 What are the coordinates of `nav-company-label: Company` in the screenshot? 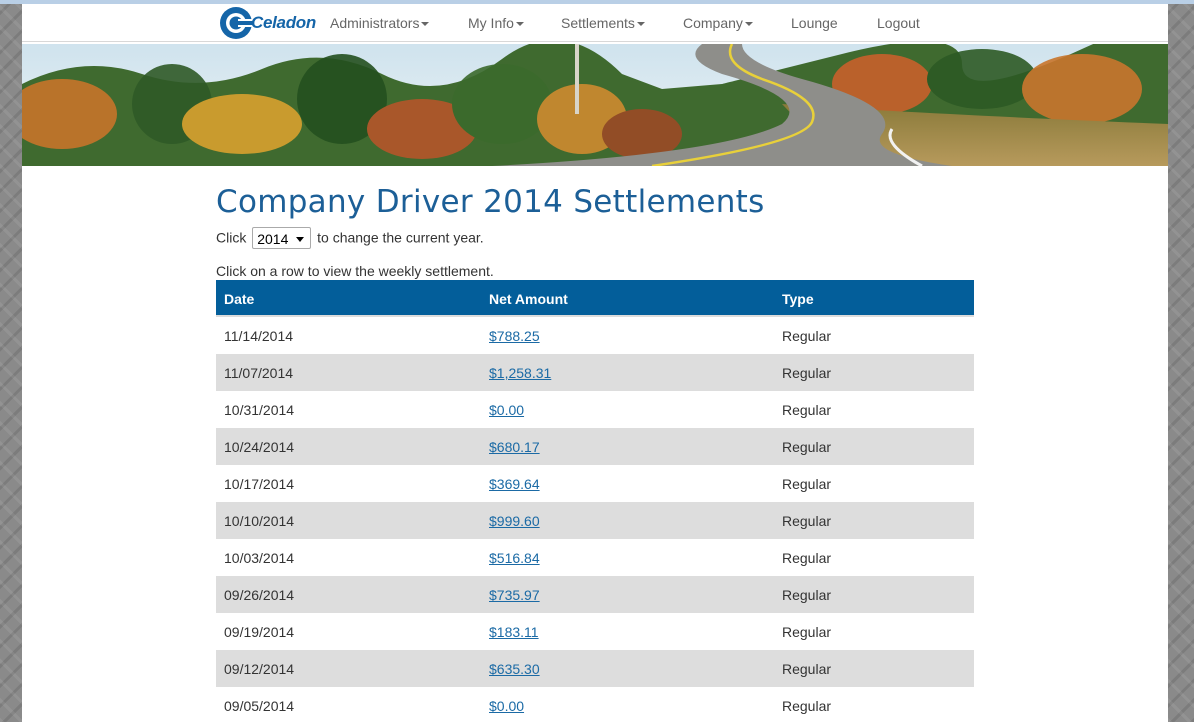 It's located at (713, 23).